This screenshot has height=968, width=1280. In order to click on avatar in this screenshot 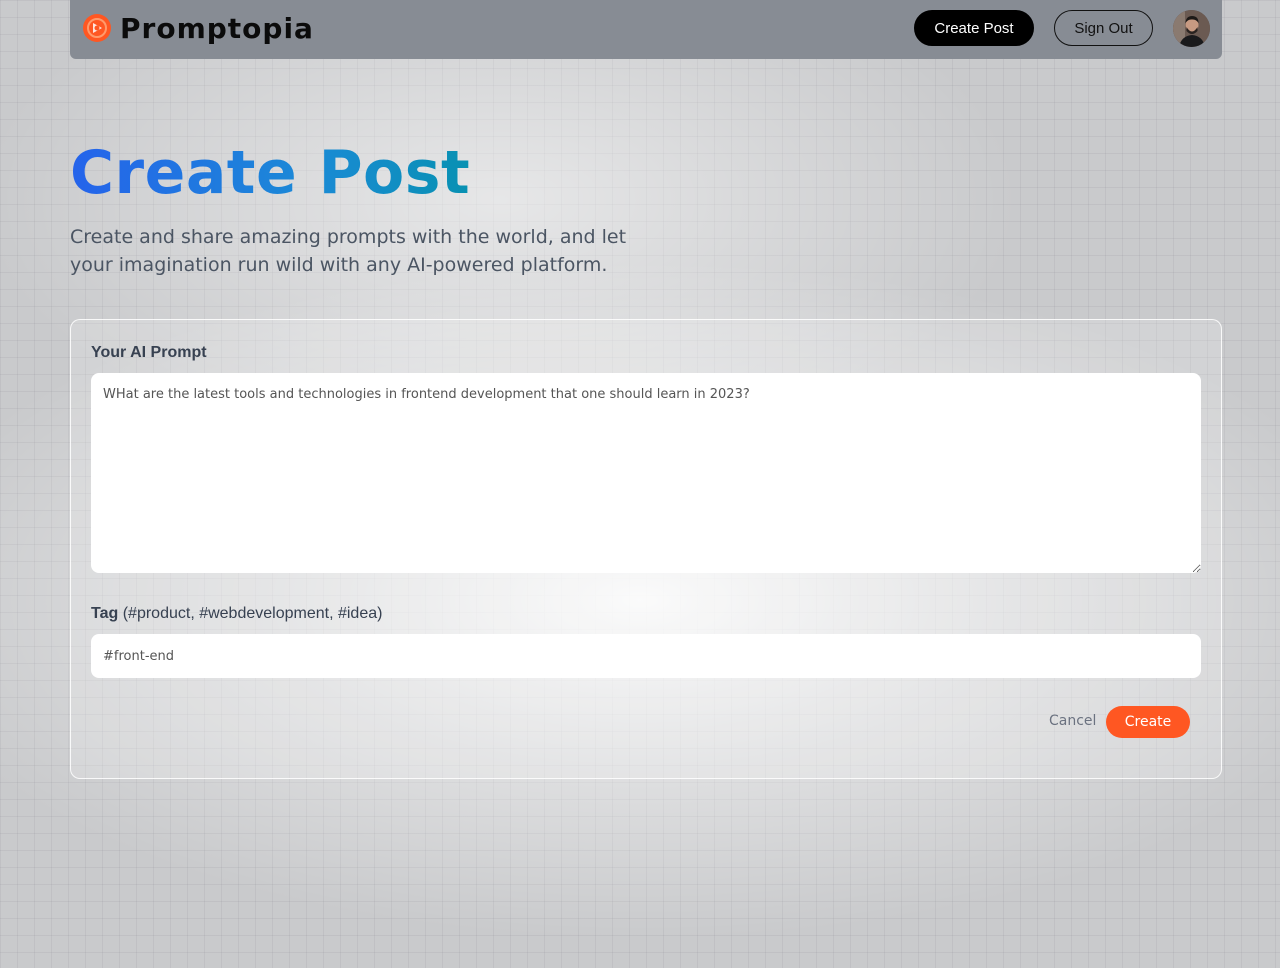, I will do `click(1191, 28)`.